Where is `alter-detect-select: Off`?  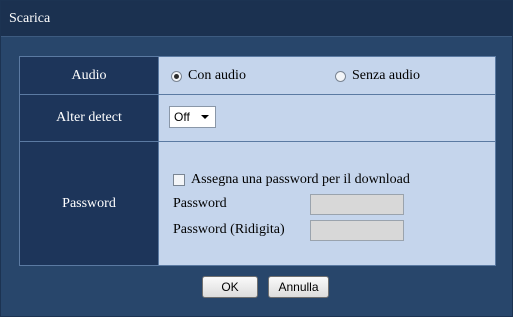
alter-detect-select: Off is located at coordinates (192, 117).